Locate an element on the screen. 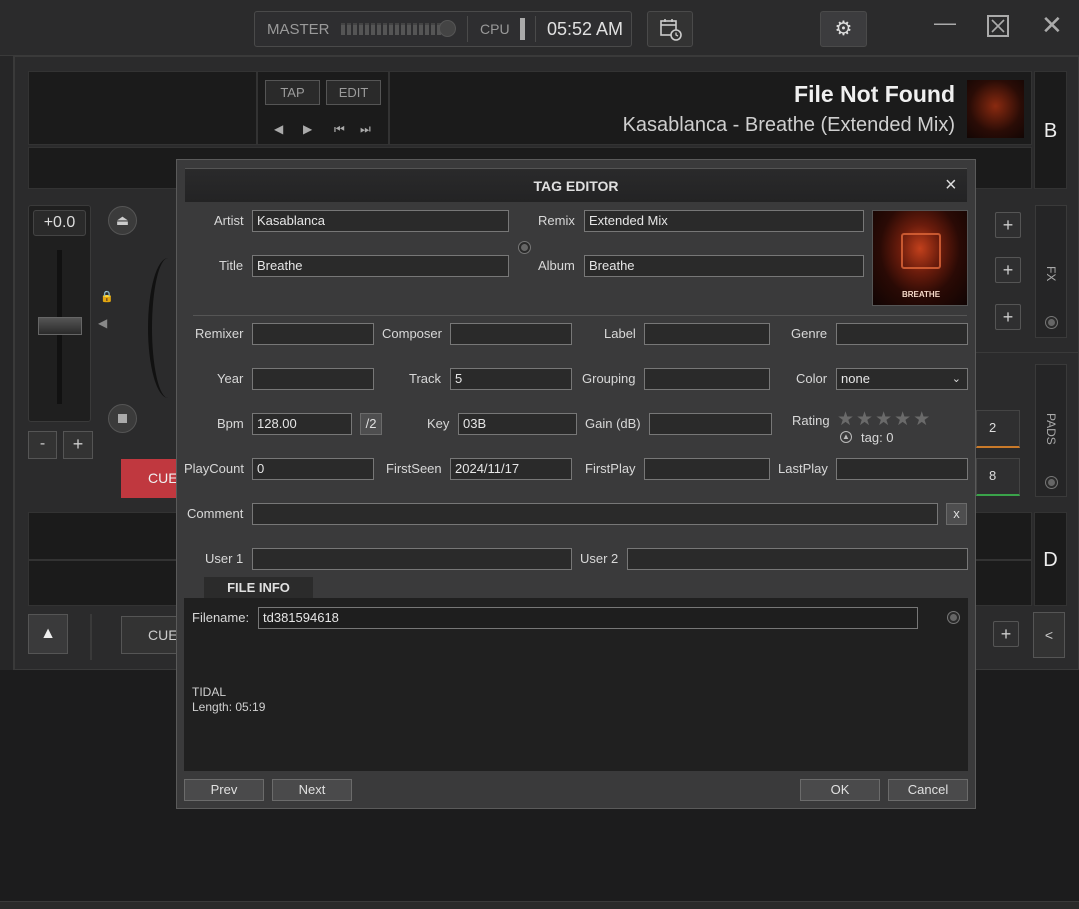 The width and height of the screenshot is (1079, 909). tag-icon: ▲ is located at coordinates (846, 437).